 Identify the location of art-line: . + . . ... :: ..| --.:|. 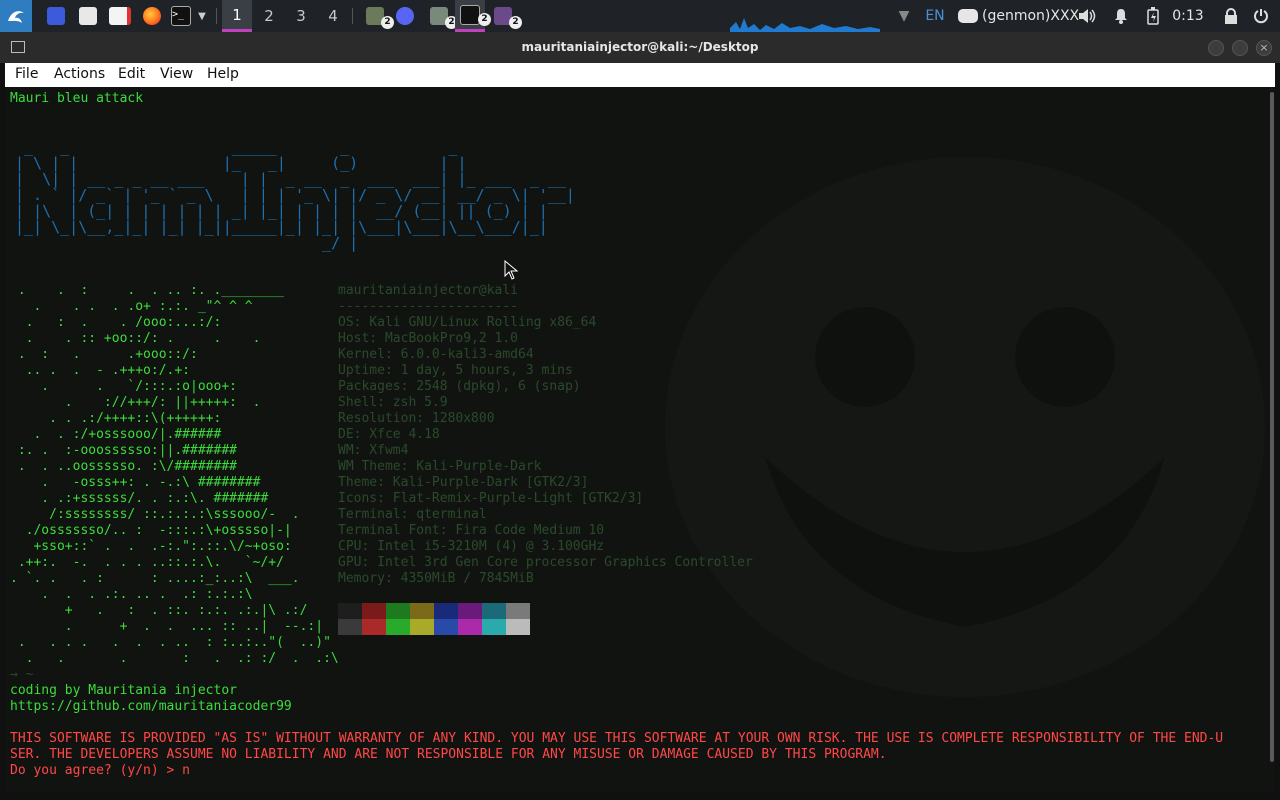
(167, 626).